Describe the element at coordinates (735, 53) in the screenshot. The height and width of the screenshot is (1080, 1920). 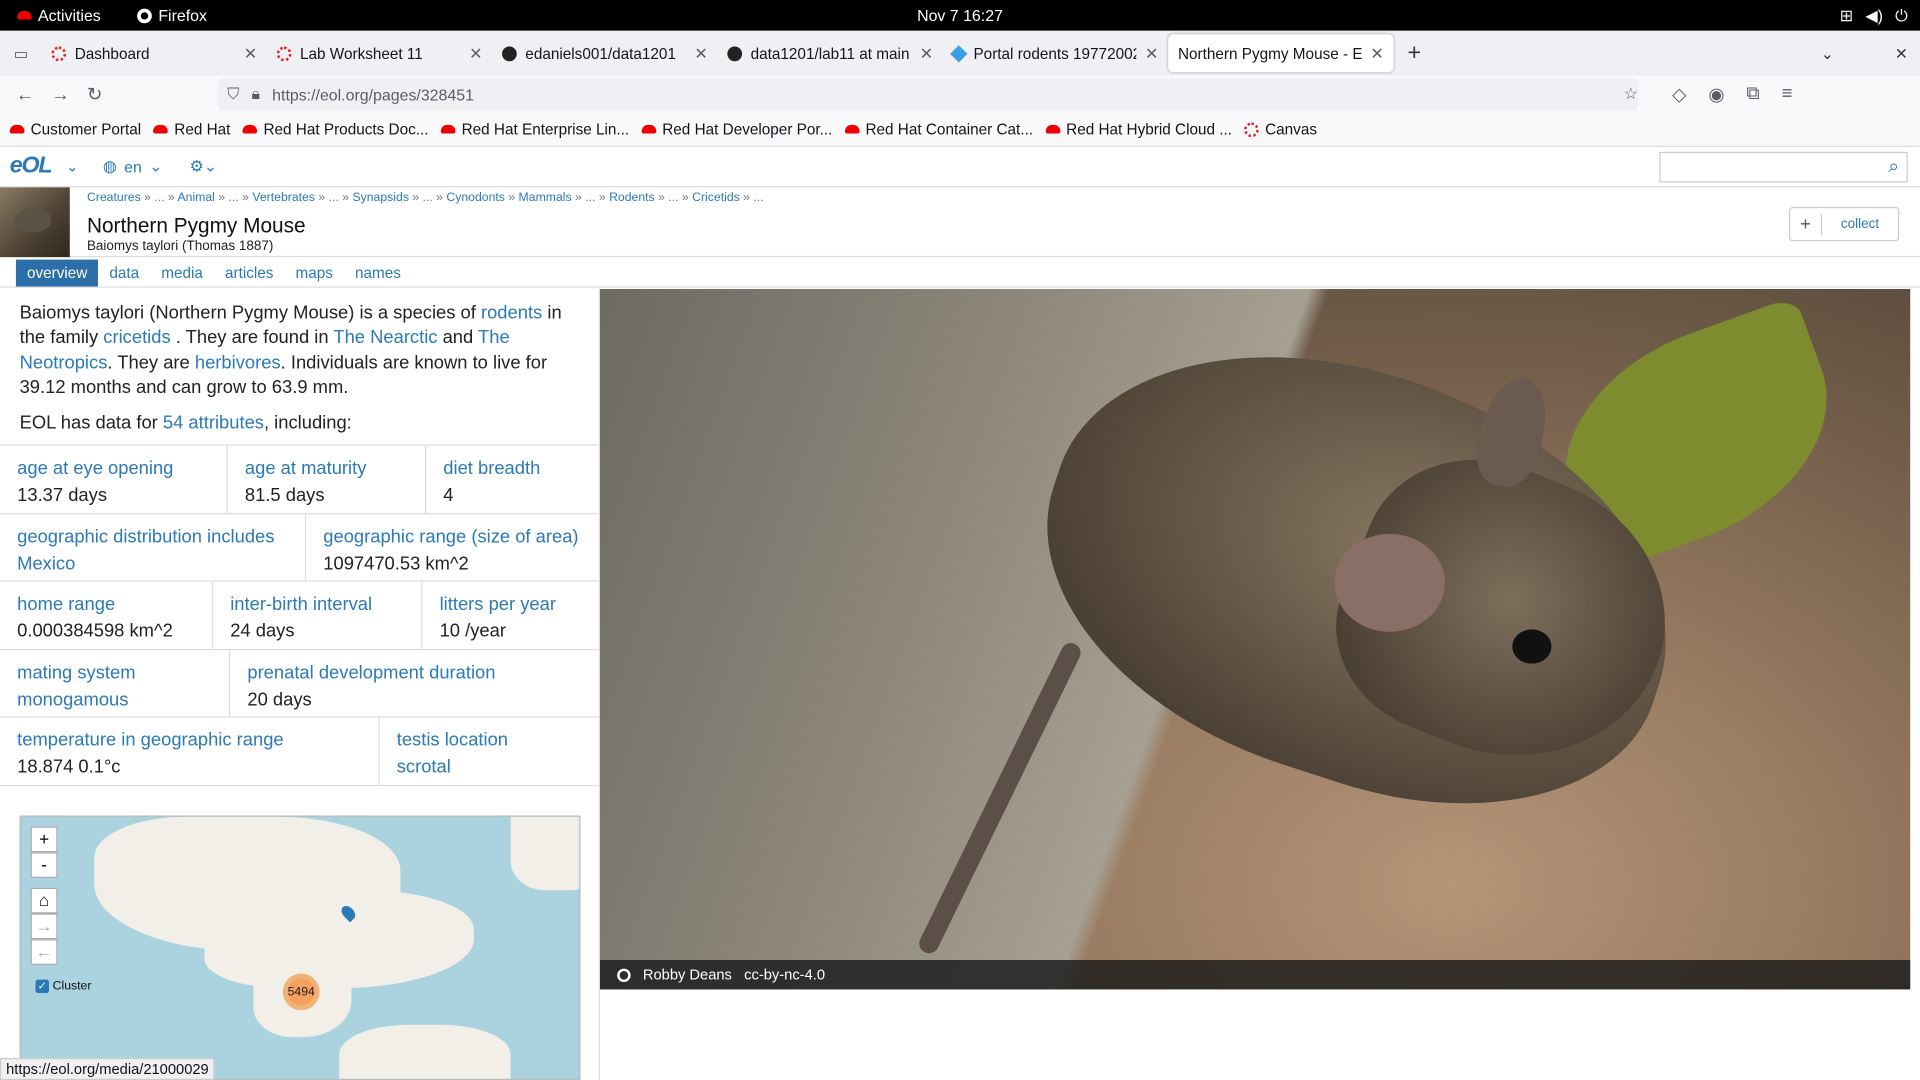
I see `github-icon` at that location.